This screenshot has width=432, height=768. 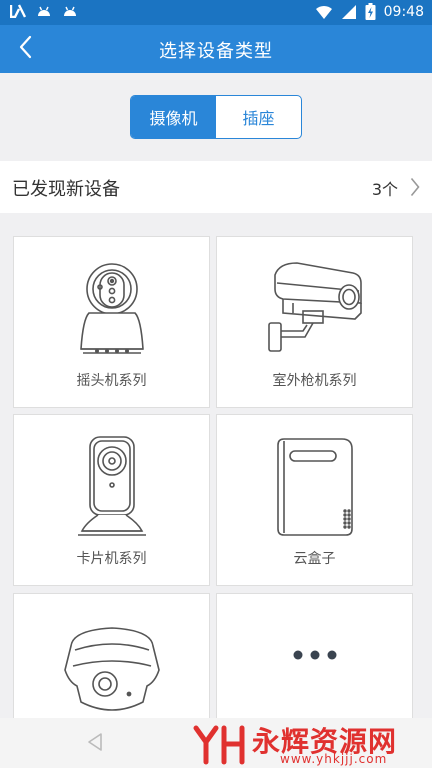 I want to click on chevron-right-icon, so click(x=415, y=189).